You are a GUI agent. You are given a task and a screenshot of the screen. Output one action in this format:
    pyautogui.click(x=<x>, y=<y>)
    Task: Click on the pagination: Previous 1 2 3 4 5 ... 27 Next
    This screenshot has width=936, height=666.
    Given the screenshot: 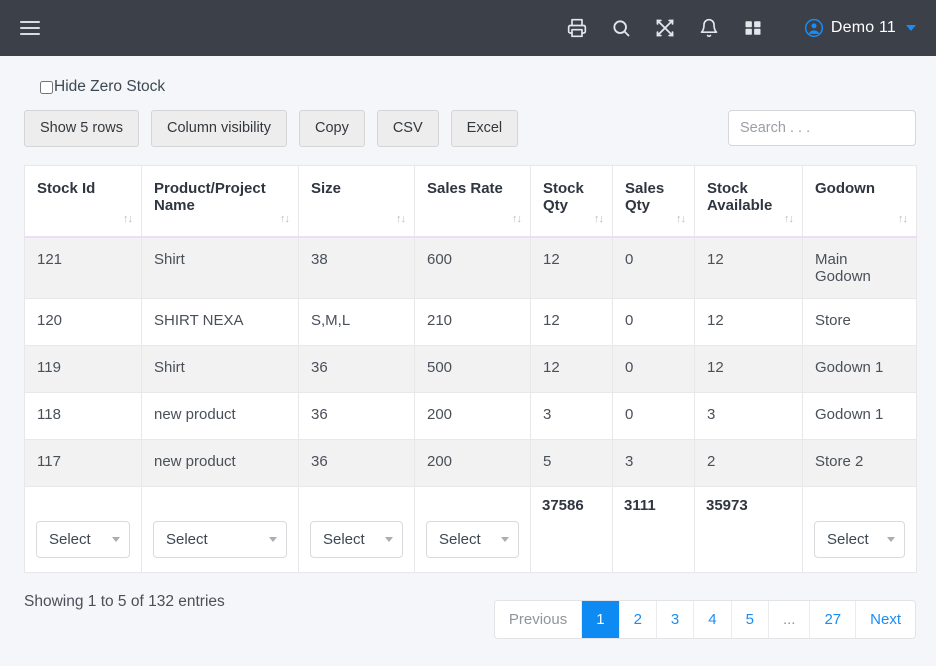 What is the action you would take?
    pyautogui.click(x=704, y=619)
    